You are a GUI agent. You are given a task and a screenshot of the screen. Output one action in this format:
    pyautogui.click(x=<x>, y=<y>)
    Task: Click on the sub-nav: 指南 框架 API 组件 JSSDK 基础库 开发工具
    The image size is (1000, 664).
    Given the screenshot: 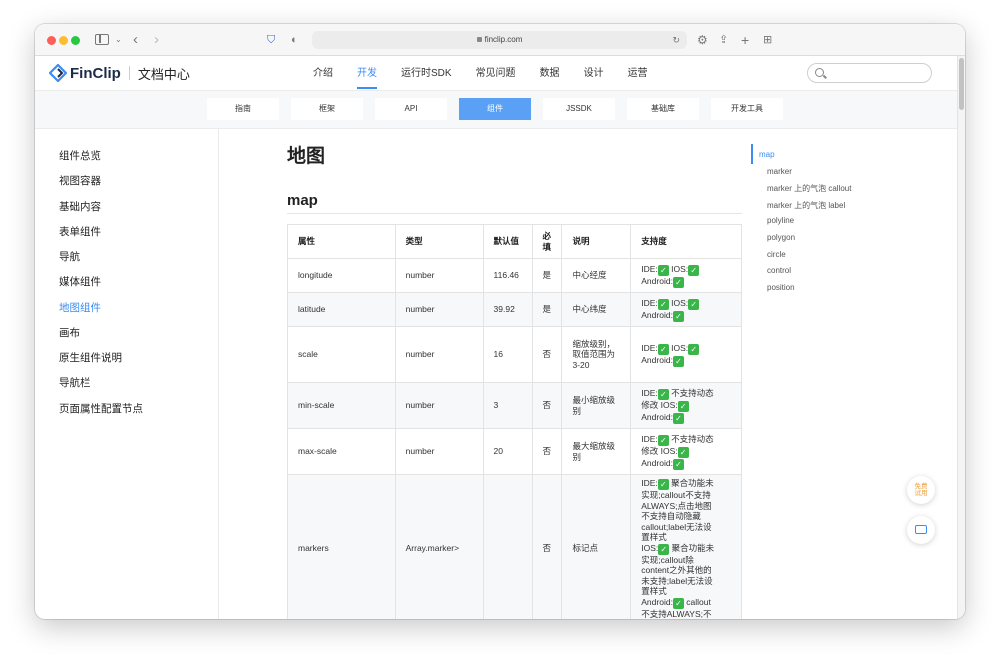 What is the action you would take?
    pyautogui.click(x=496, y=110)
    